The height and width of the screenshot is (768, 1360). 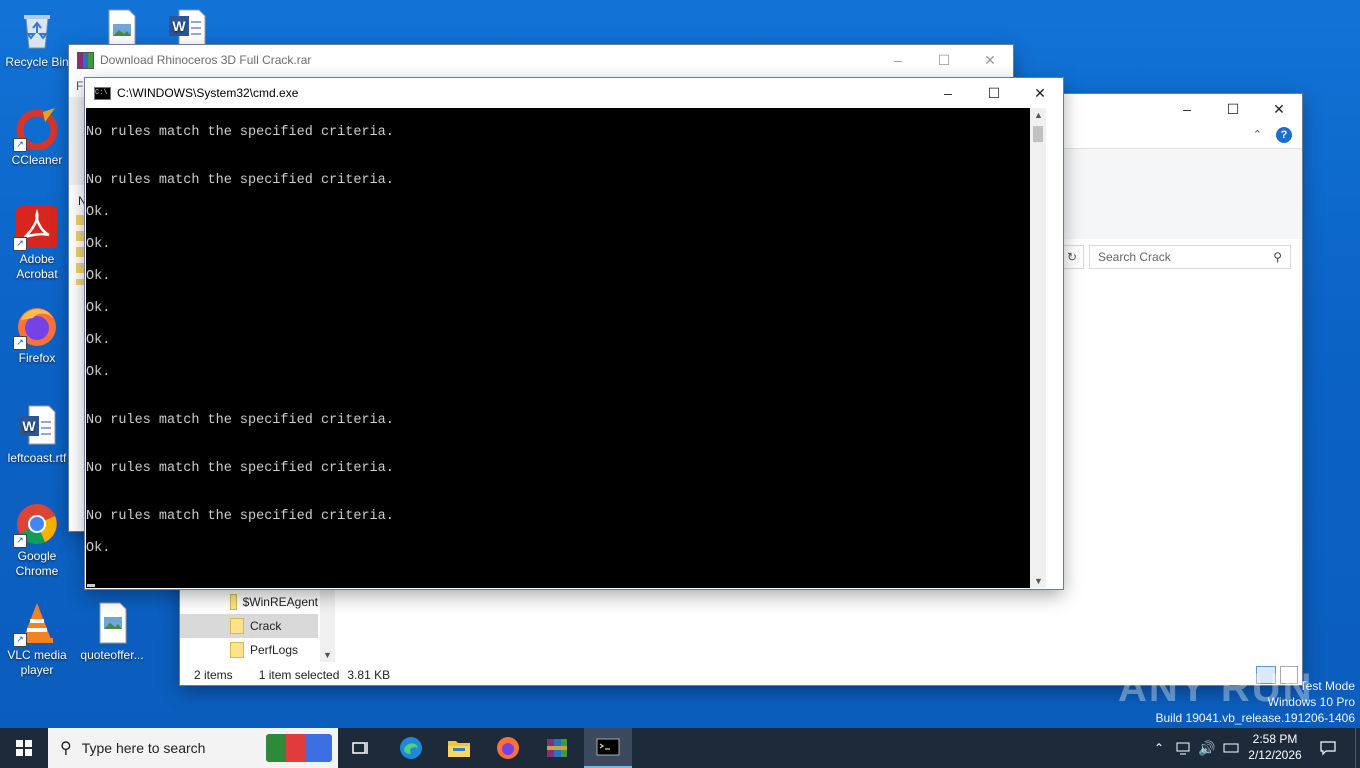 What do you see at coordinates (1216, 688) in the screenshot?
I see `anyrun-logo: ANY RUN` at bounding box center [1216, 688].